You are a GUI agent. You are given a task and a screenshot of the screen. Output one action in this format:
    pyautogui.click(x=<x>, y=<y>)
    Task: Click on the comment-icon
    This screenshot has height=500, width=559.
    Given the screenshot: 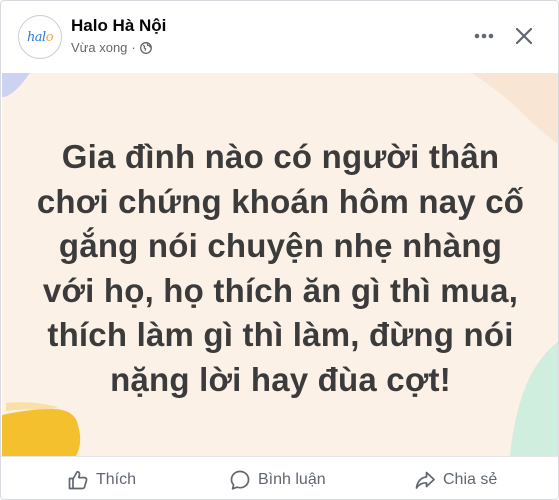 What is the action you would take?
    pyautogui.click(x=240, y=480)
    